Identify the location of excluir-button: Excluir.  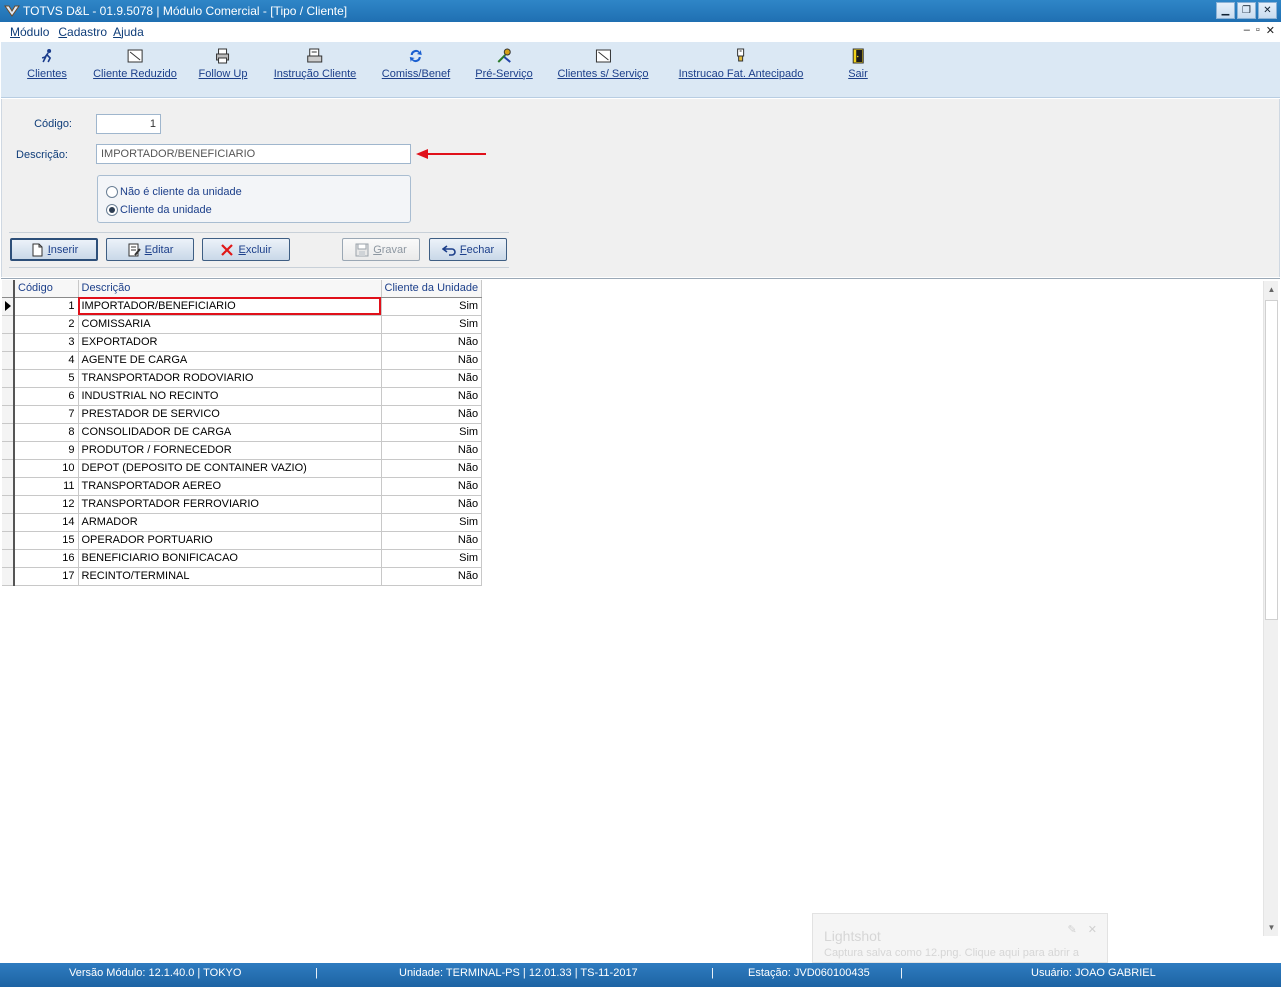
(246, 249).